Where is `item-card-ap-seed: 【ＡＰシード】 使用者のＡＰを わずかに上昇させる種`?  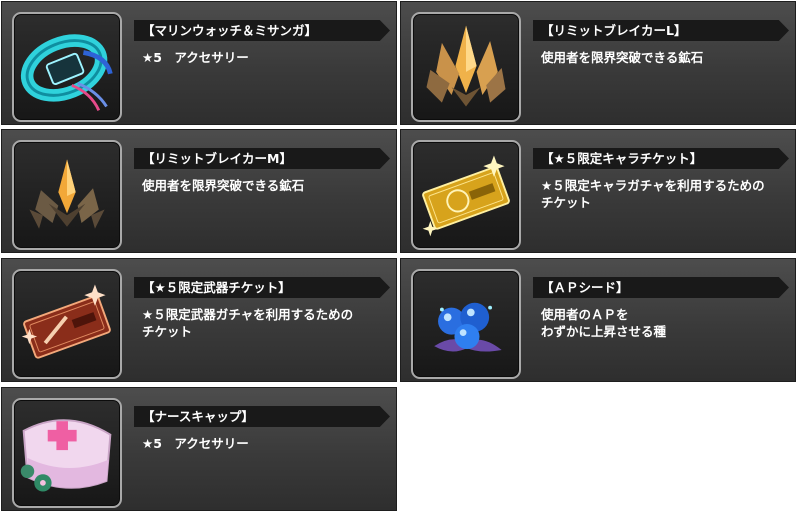 item-card-ap-seed: 【ＡＰシード】 使用者のＡＰを わずかに上昇させる種 is located at coordinates (598, 320).